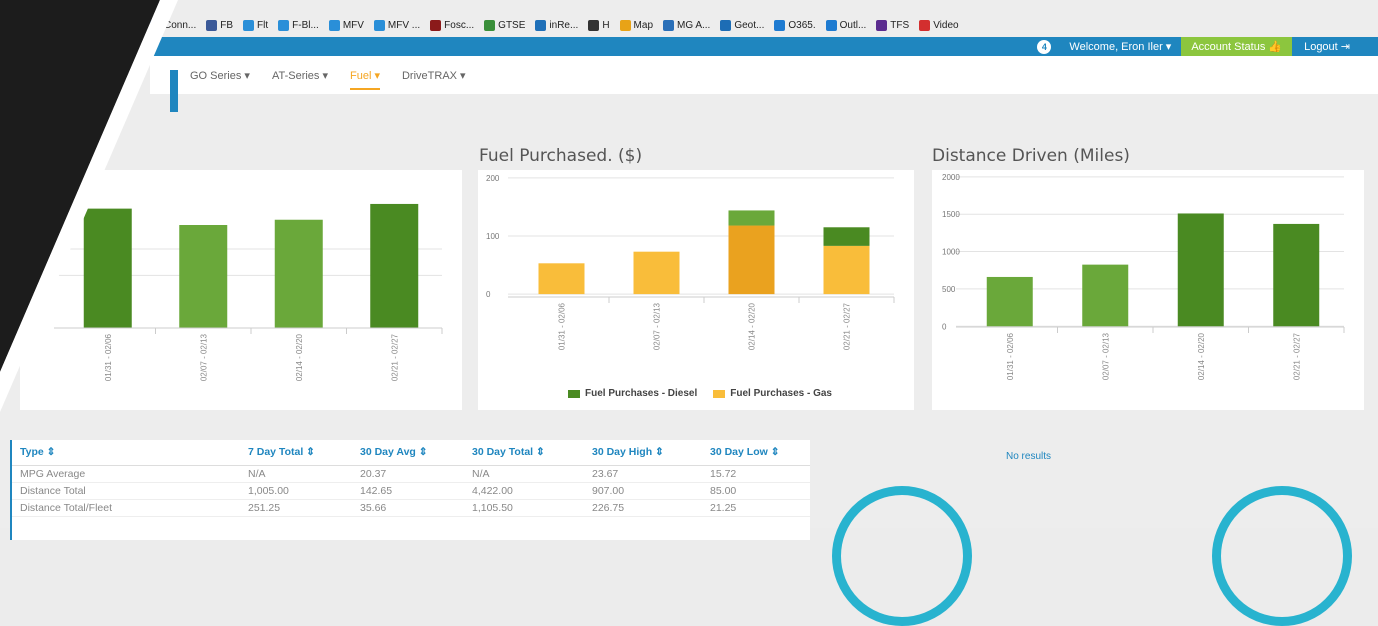  What do you see at coordinates (263, 25) in the screenshot?
I see `bookmark-label: Flt` at bounding box center [263, 25].